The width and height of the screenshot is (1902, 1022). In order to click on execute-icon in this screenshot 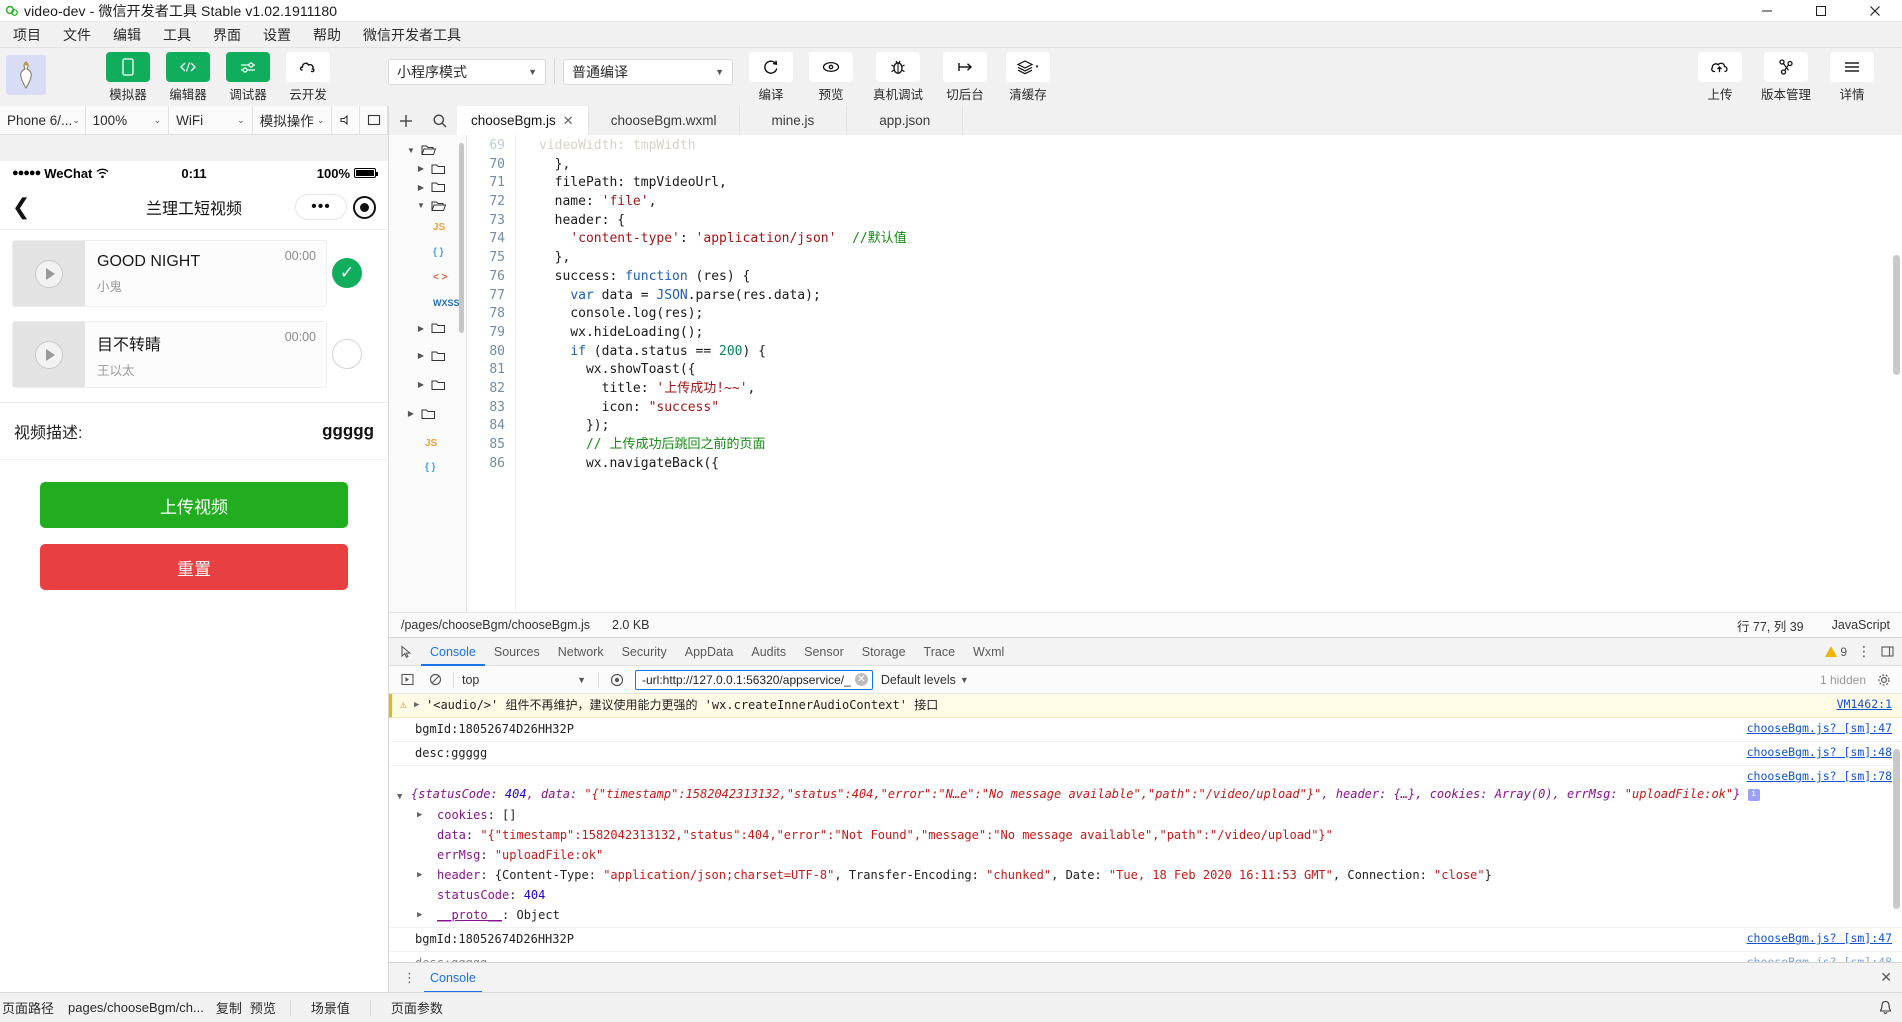, I will do `click(407, 679)`.